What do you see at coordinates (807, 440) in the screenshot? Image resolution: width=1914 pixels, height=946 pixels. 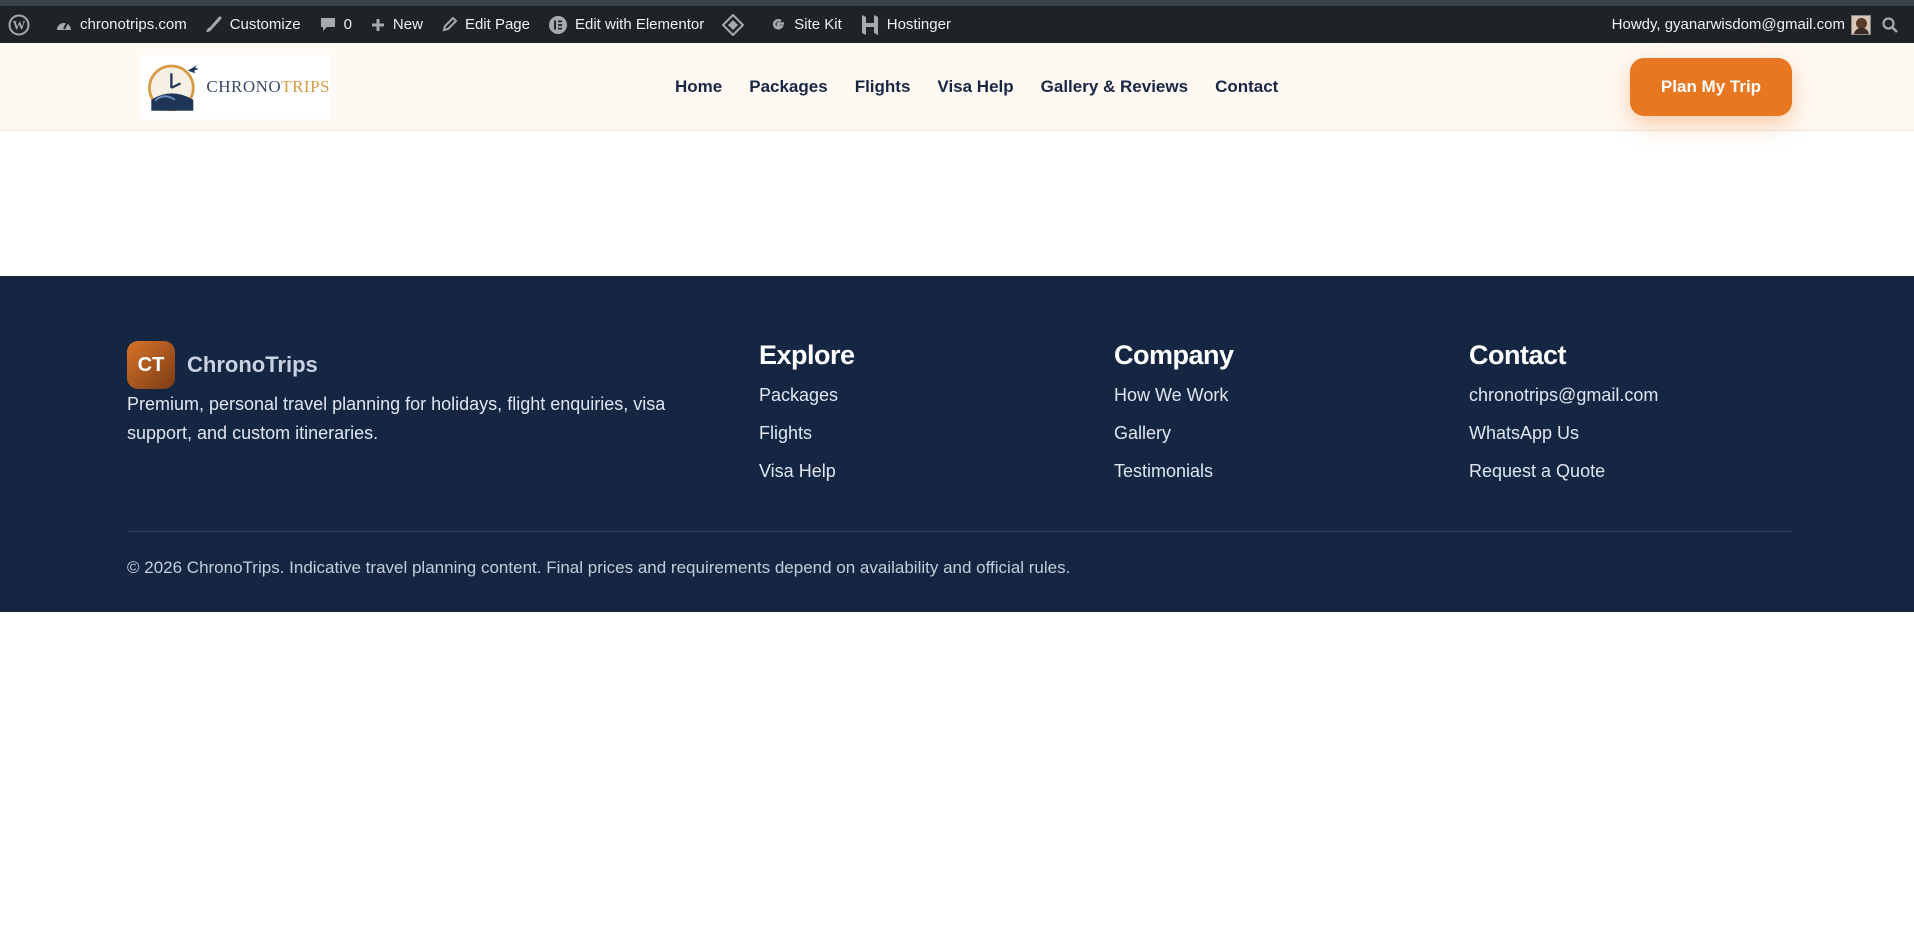 I see `footer-link-flights: Flights` at bounding box center [807, 440].